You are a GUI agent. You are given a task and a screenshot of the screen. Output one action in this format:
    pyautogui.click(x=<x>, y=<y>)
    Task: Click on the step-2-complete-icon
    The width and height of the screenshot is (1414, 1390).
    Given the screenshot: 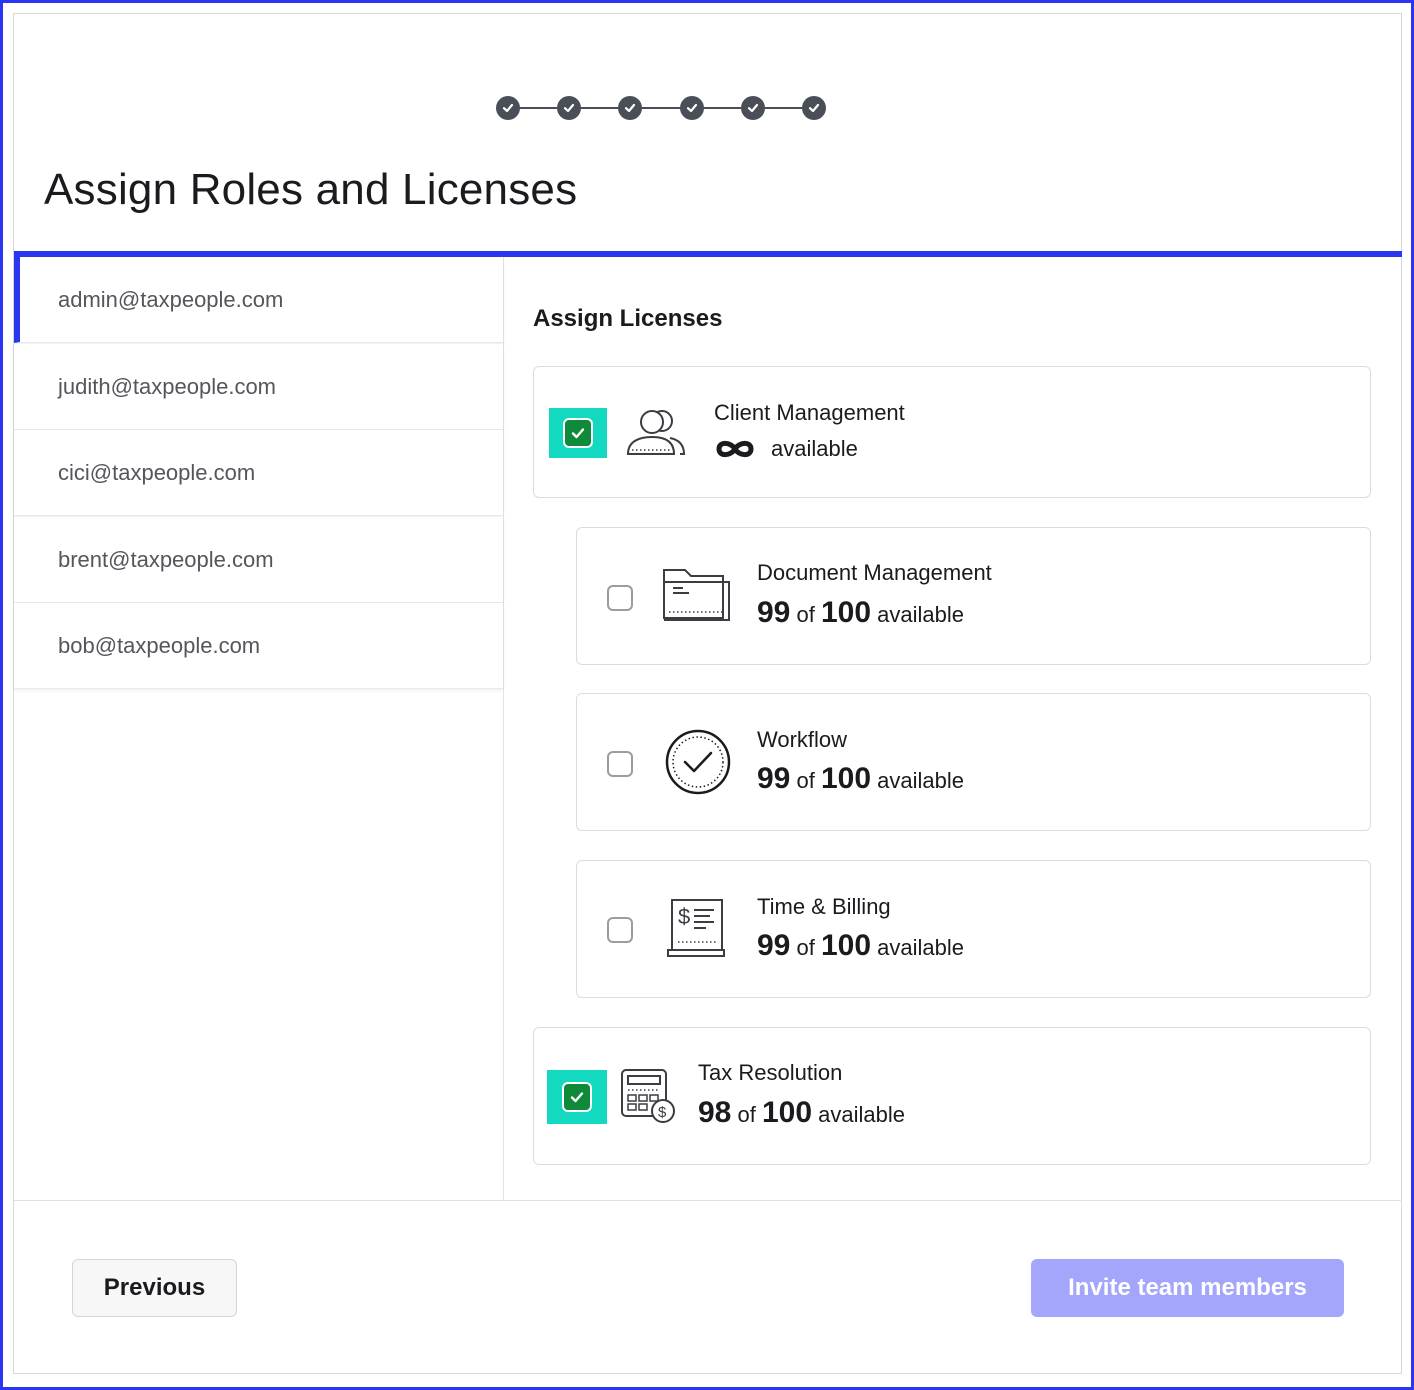 What is the action you would take?
    pyautogui.click(x=569, y=108)
    